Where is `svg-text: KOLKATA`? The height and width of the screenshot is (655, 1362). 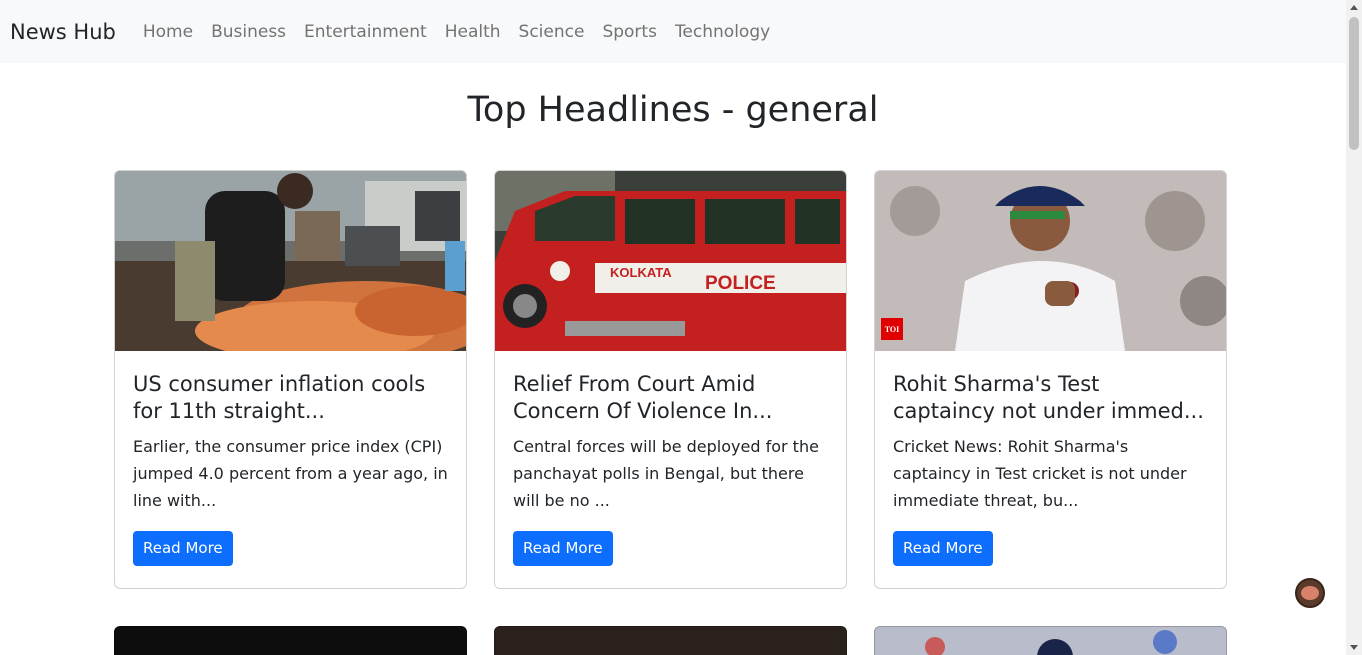
svg-text: KOLKATA is located at coordinates (641, 272).